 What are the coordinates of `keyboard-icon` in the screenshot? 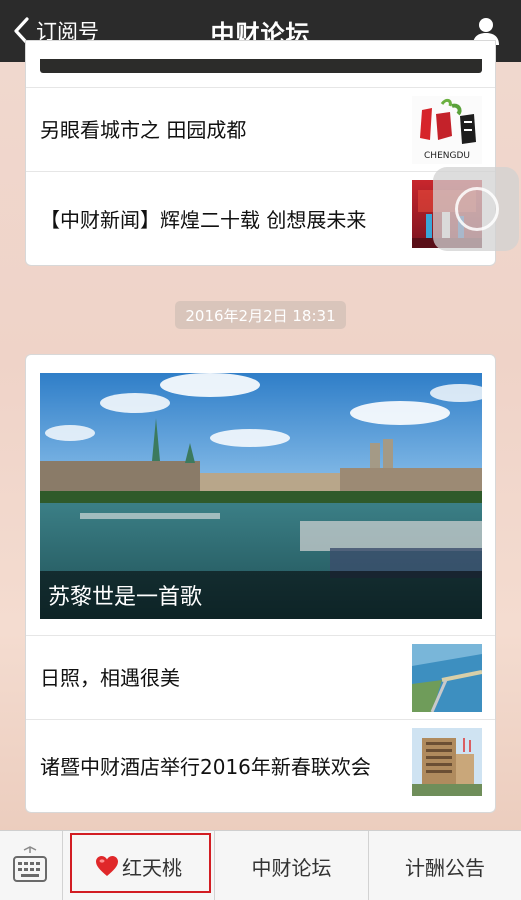 It's located at (30, 866).